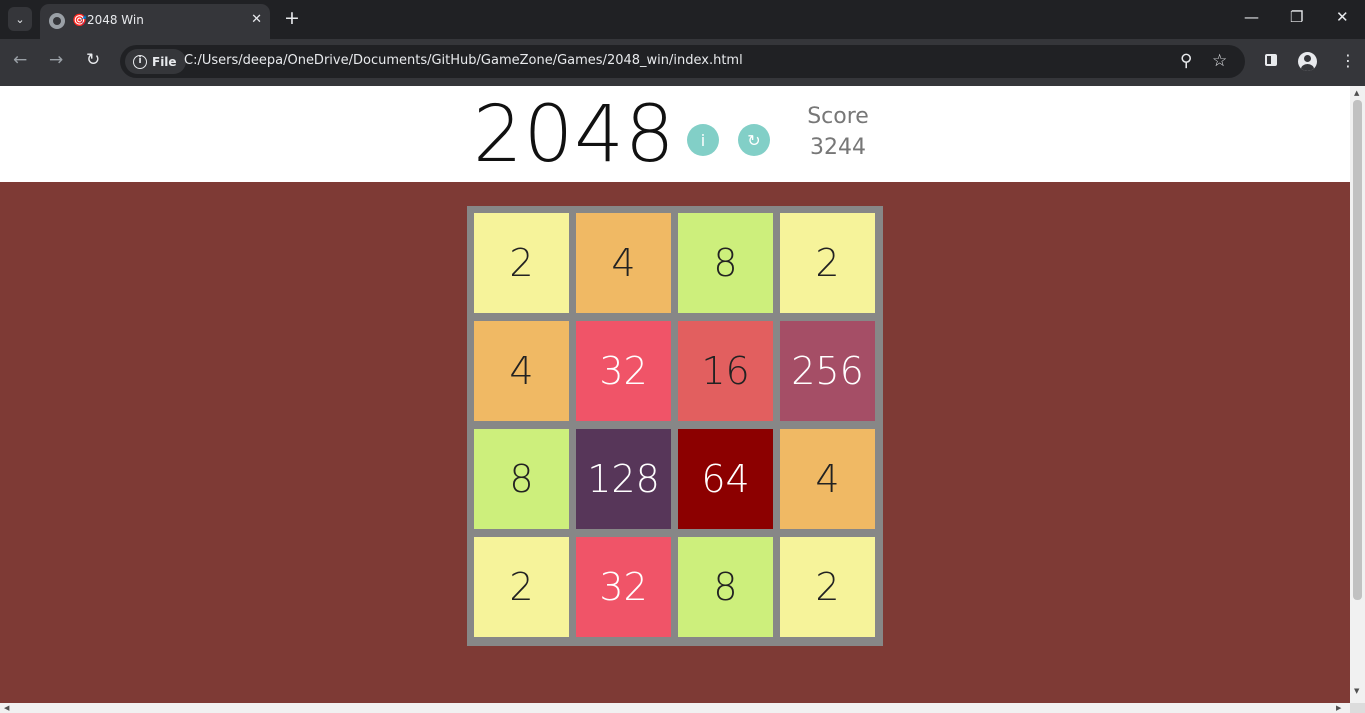 The height and width of the screenshot is (713, 1365). Describe the element at coordinates (725, 479) in the screenshot. I see `tile: 64` at that location.